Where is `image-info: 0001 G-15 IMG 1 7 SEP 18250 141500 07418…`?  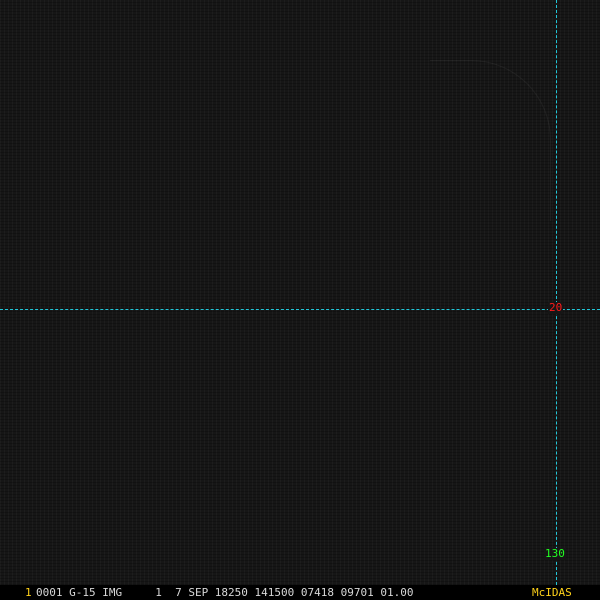
image-info: 0001 G-15 IMG 1 7 SEP 18250 141500 07418… is located at coordinates (225, 592).